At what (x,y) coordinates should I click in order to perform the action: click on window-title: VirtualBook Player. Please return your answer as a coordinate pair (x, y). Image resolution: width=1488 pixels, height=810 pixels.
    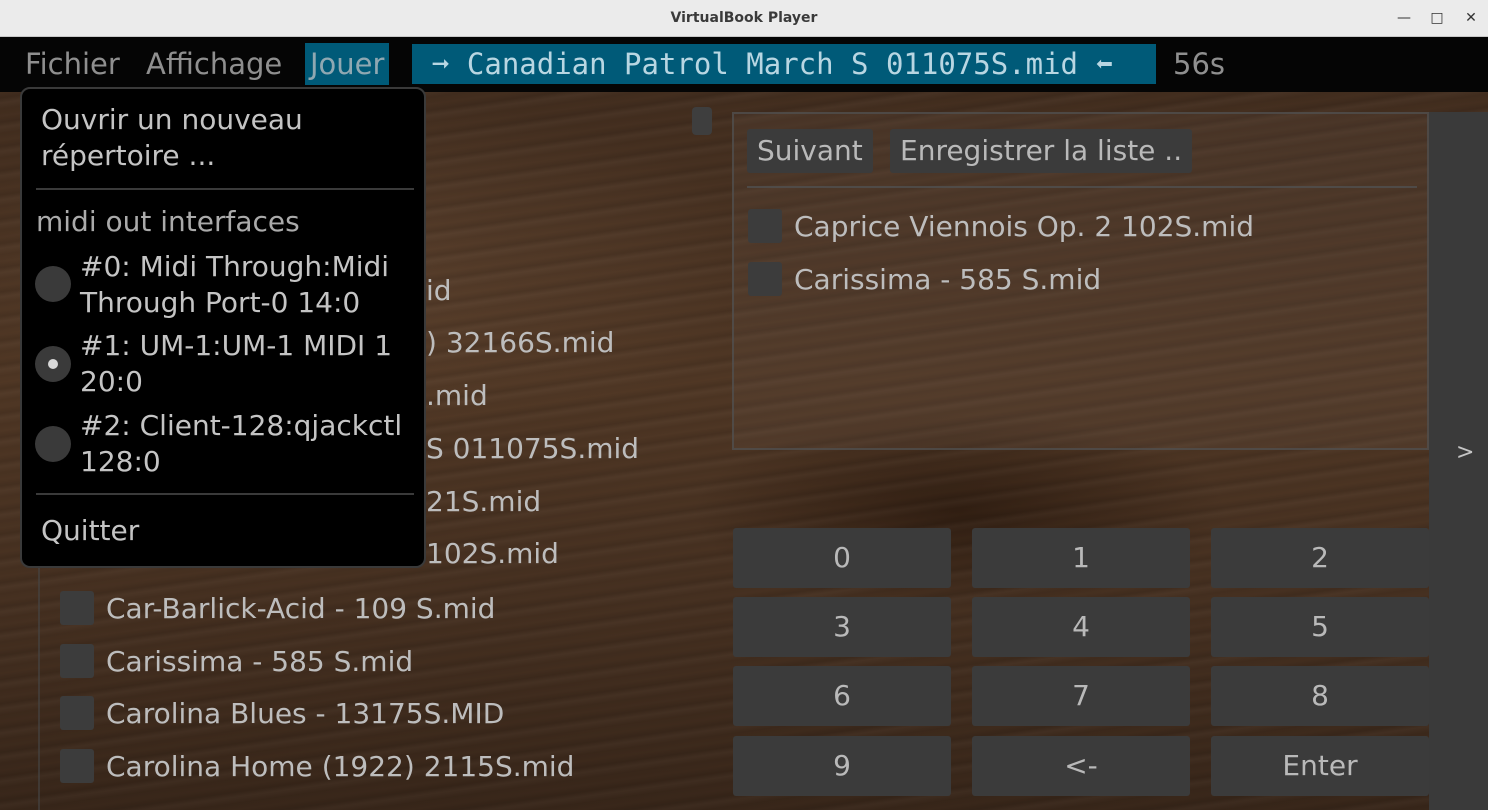
    Looking at the image, I should click on (744, 18).